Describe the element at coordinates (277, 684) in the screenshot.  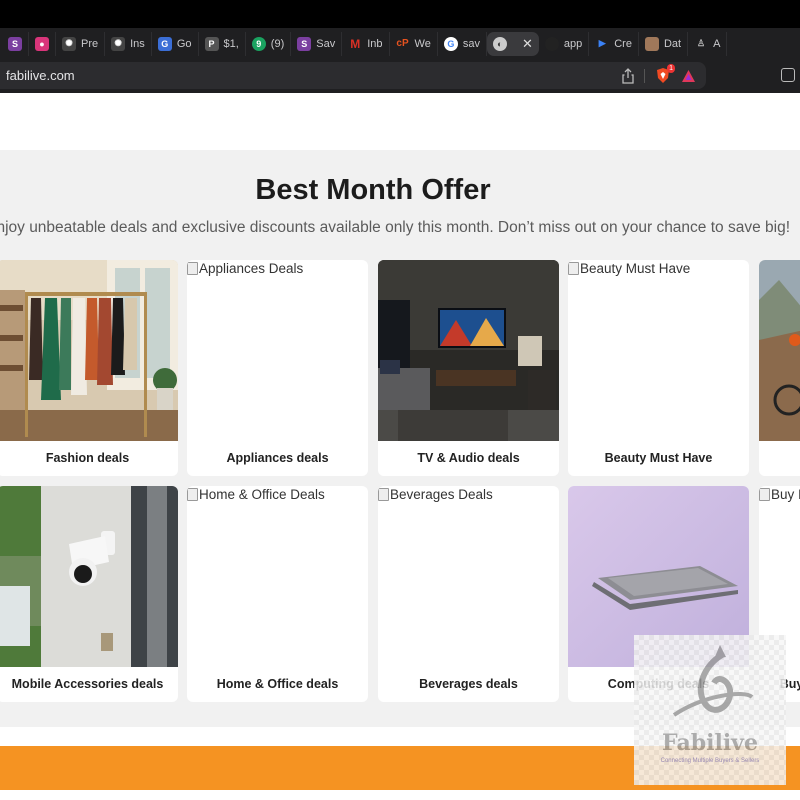
I see `card-label: Home & Office deals` at that location.